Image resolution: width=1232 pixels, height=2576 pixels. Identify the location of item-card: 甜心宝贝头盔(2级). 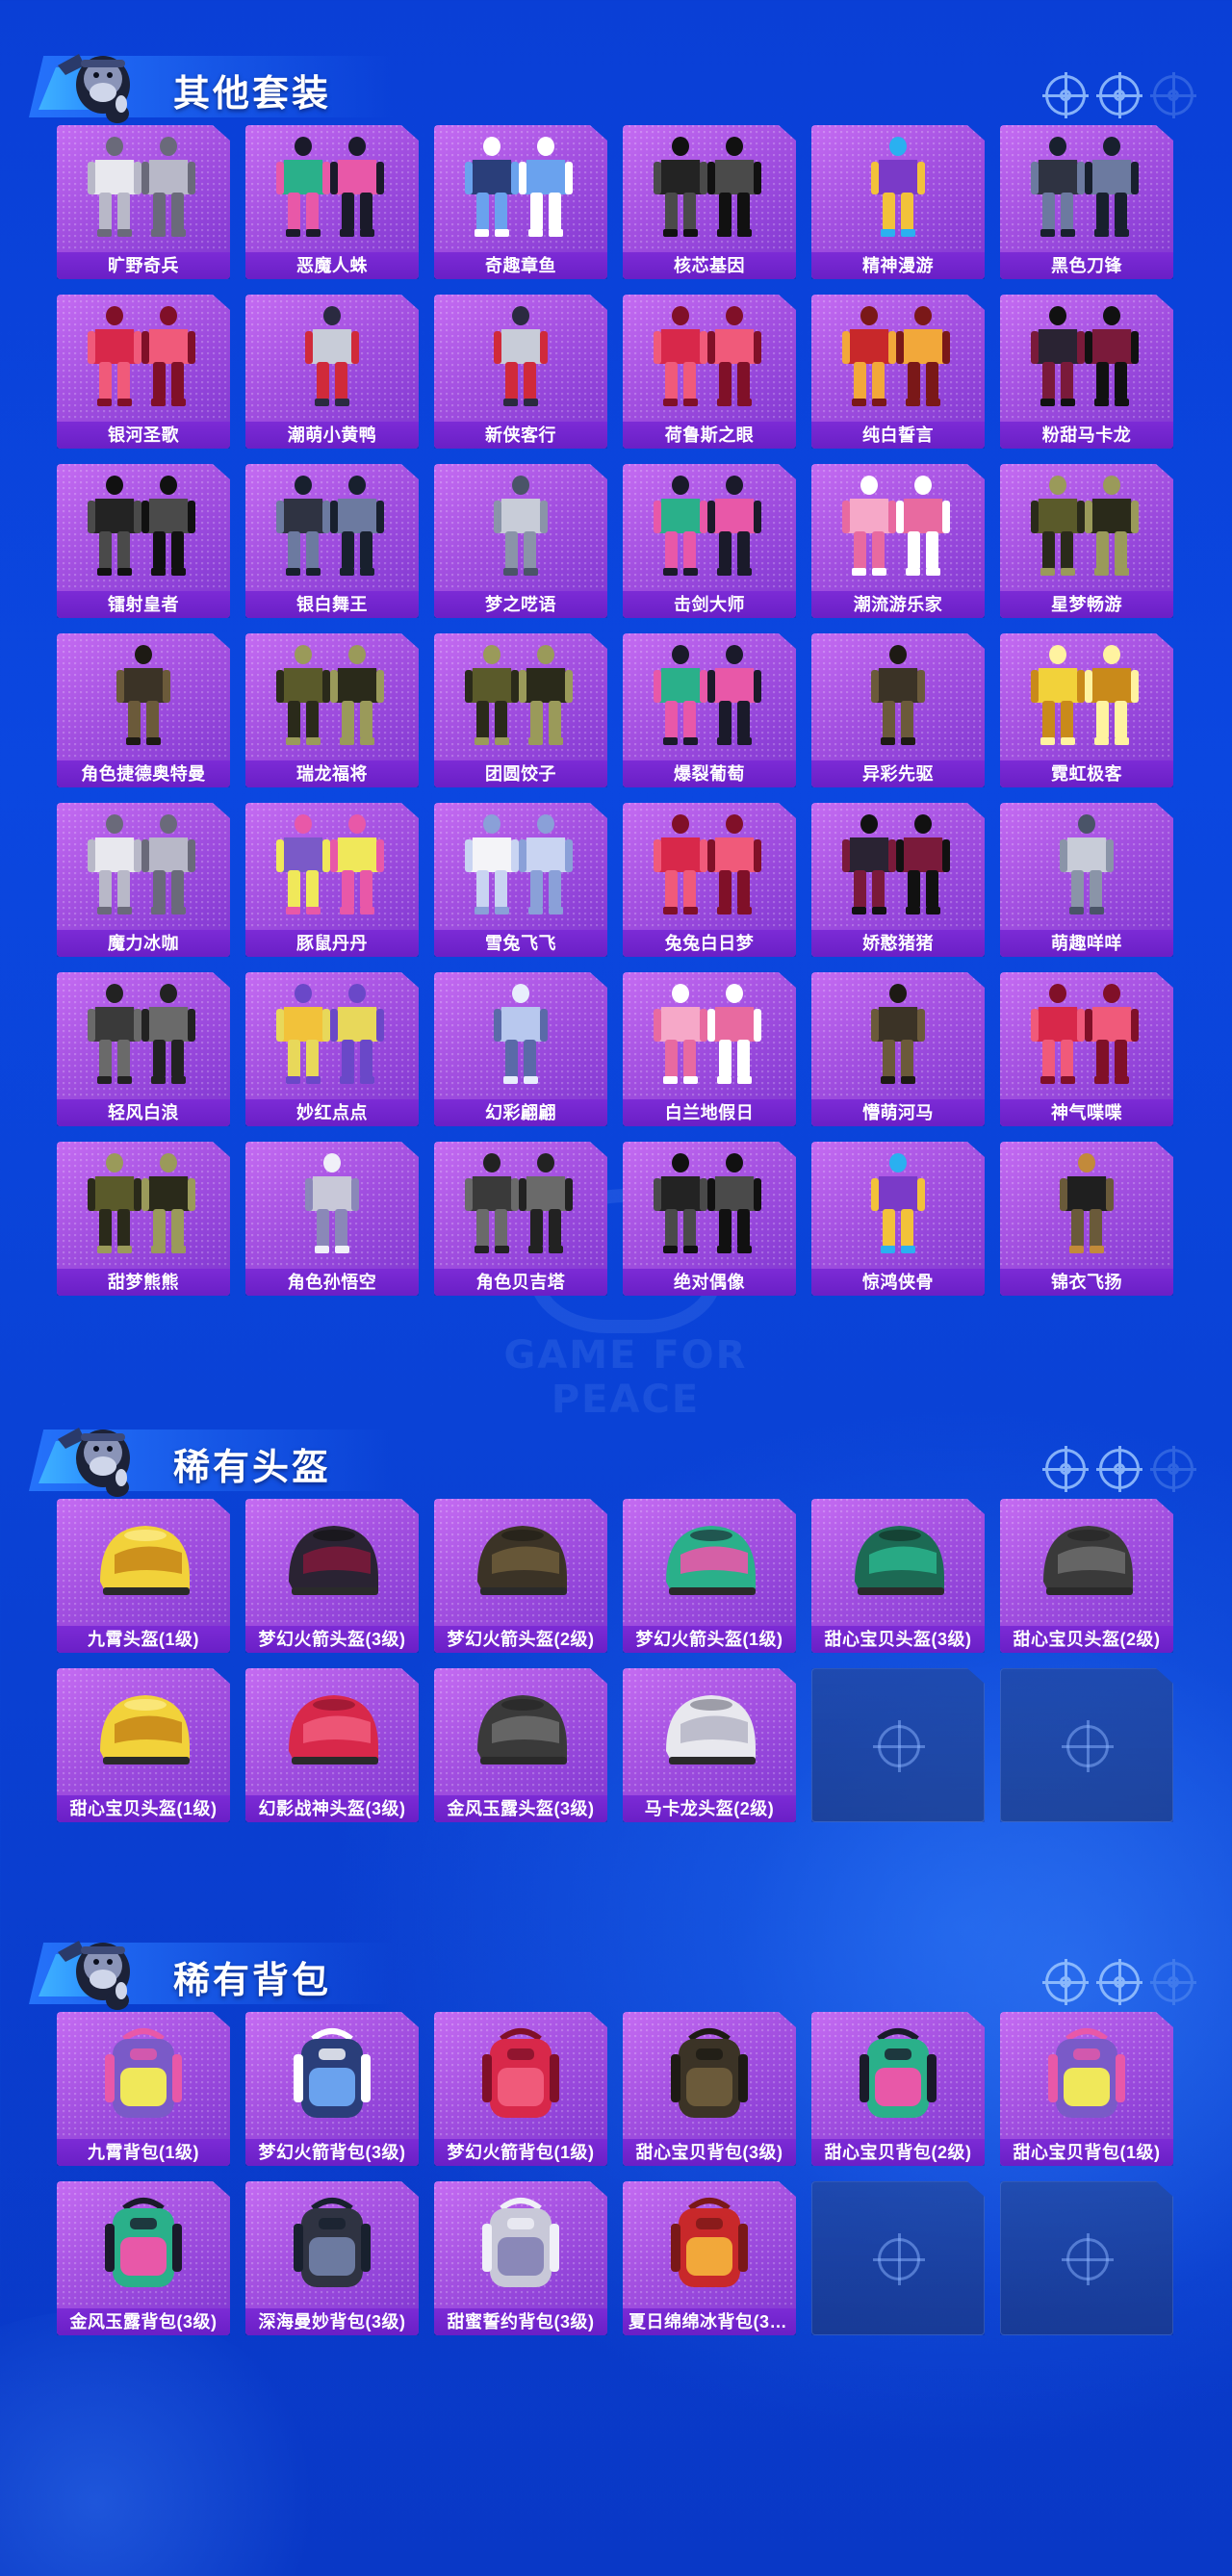
(1086, 1576).